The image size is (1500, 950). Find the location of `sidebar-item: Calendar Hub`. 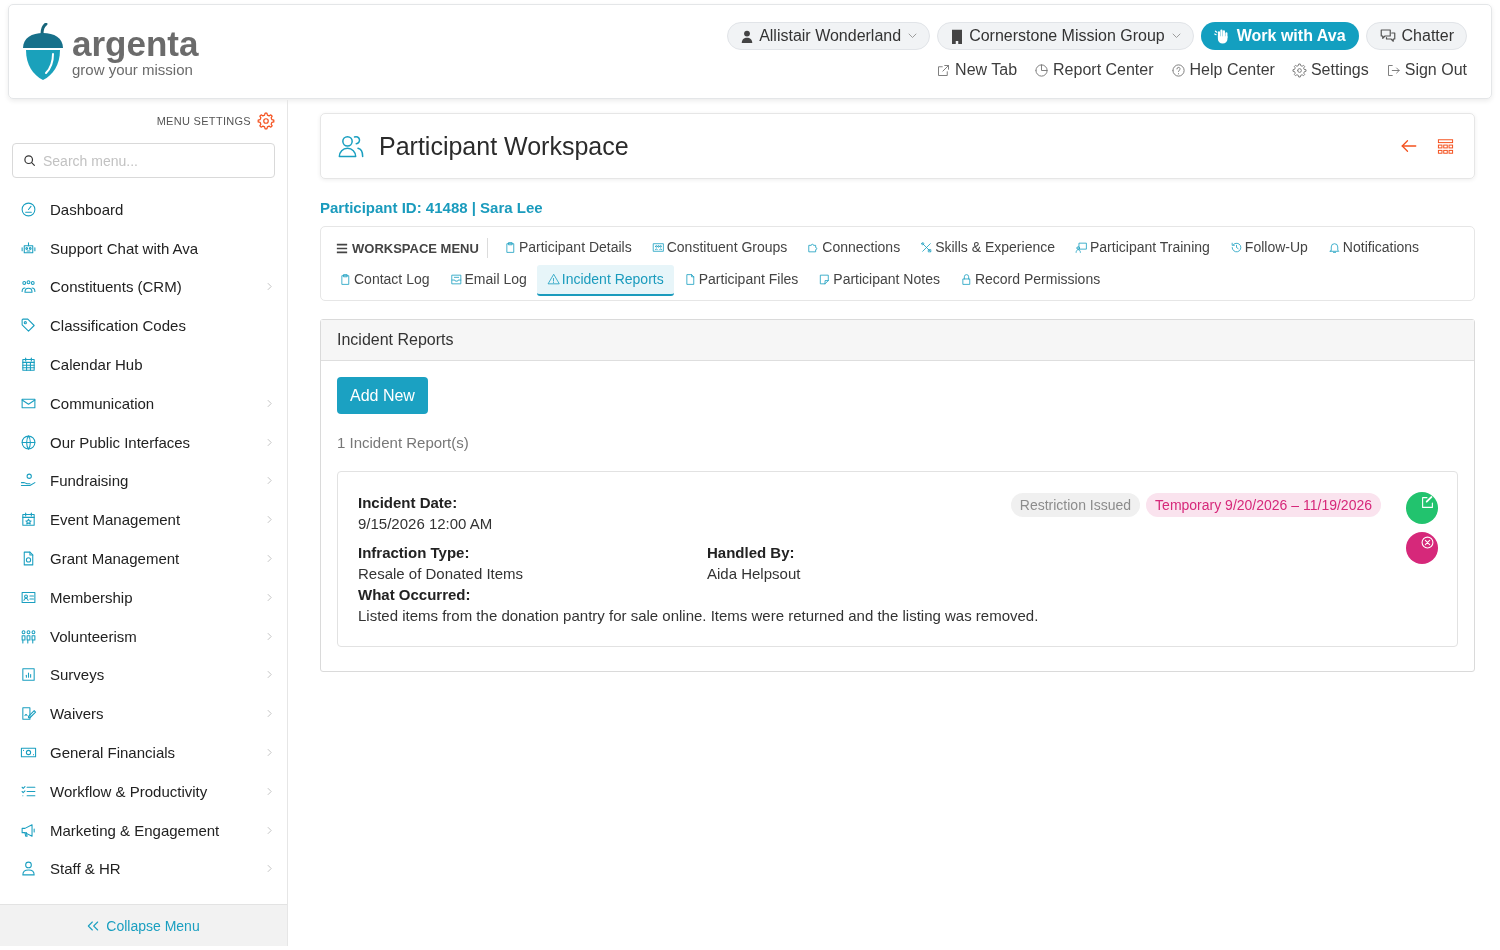

sidebar-item: Calendar Hub is located at coordinates (143, 364).